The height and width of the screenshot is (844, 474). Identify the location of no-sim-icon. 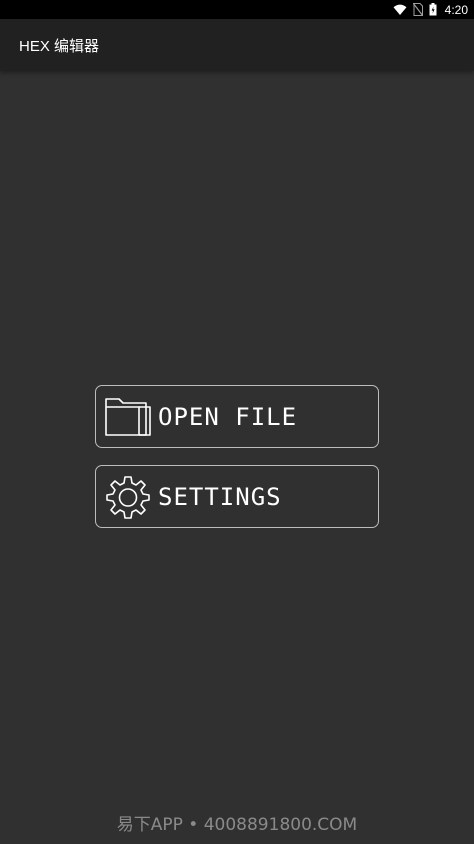
(417, 9).